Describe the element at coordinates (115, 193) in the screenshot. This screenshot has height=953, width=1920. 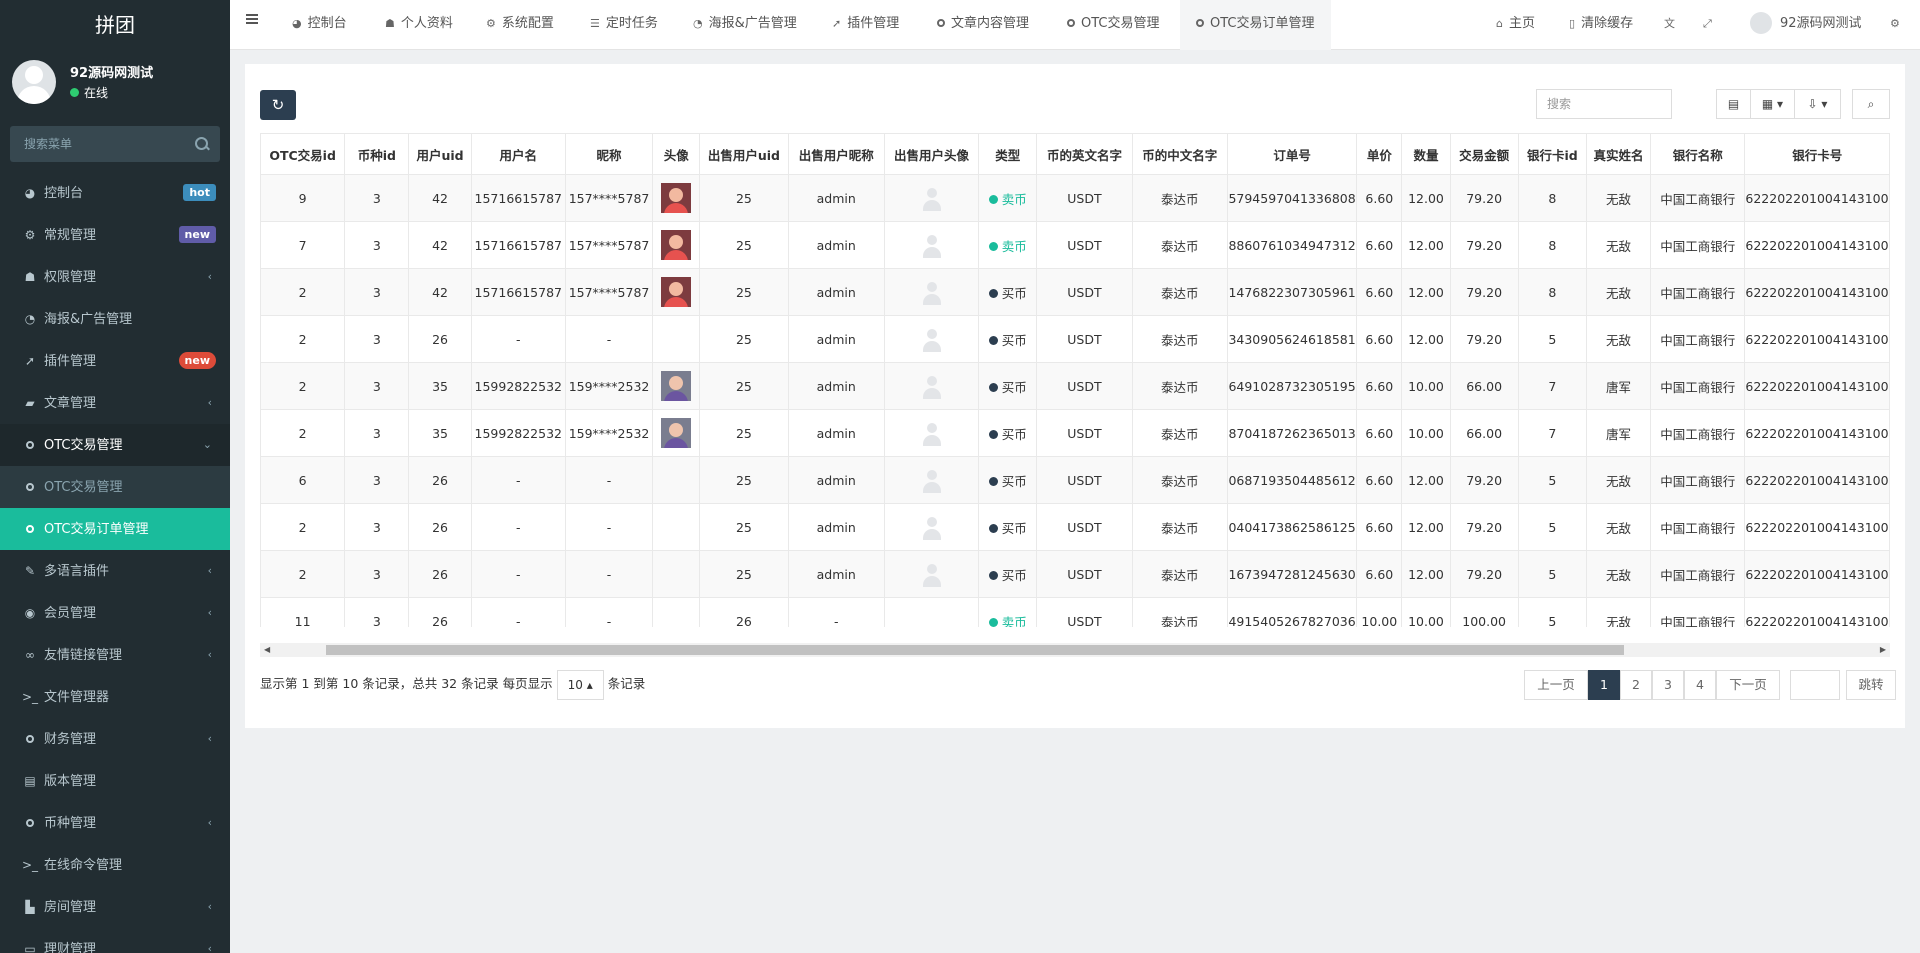
I see `sidebar-item-dashboard: ◕ 控制台 hot` at that location.